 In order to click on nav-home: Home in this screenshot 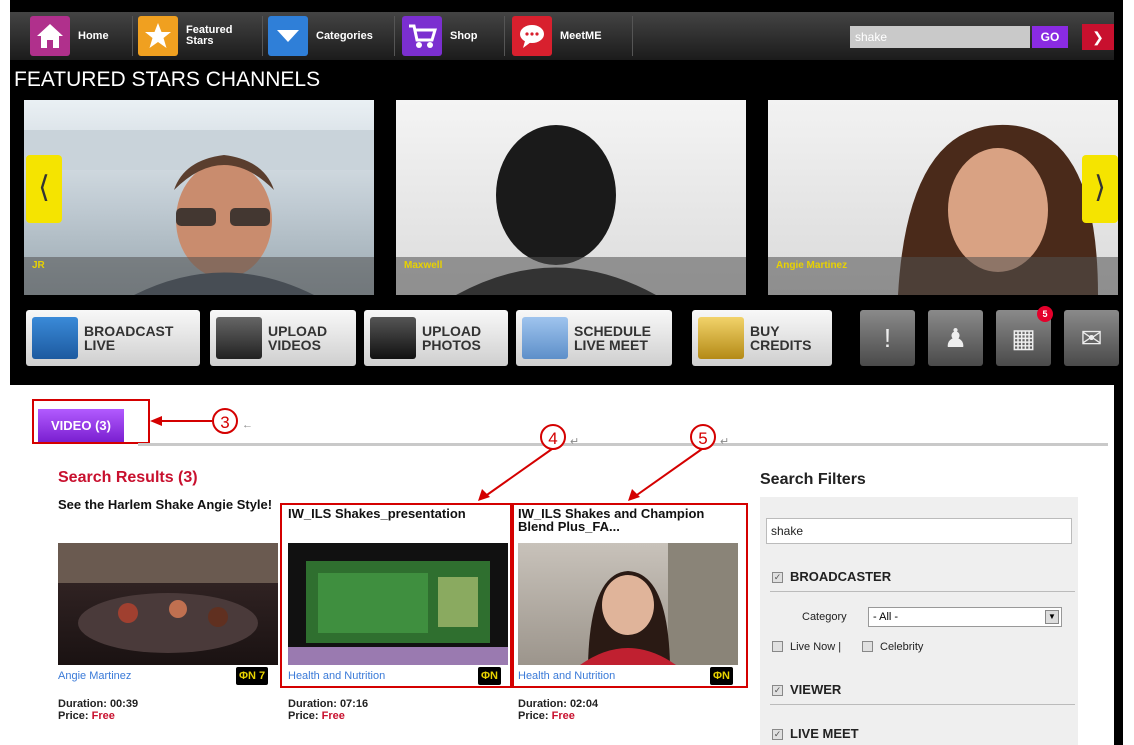, I will do `click(69, 36)`.